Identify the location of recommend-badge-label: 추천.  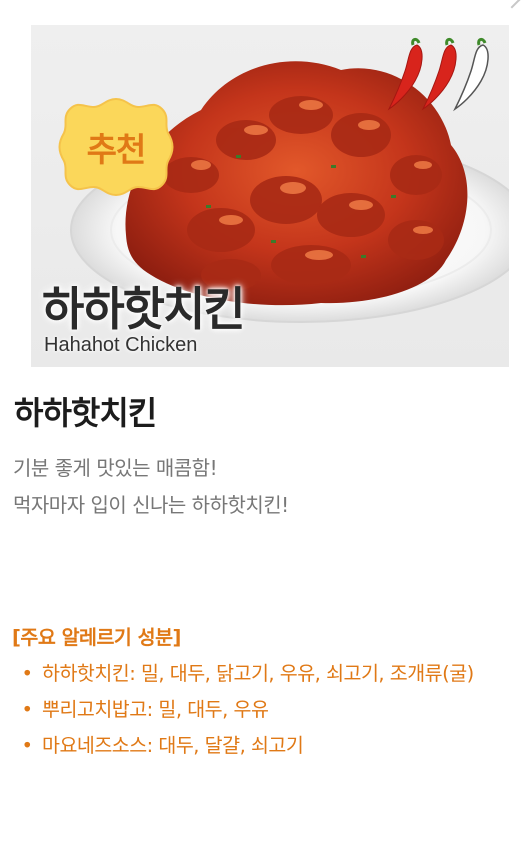
(116, 149).